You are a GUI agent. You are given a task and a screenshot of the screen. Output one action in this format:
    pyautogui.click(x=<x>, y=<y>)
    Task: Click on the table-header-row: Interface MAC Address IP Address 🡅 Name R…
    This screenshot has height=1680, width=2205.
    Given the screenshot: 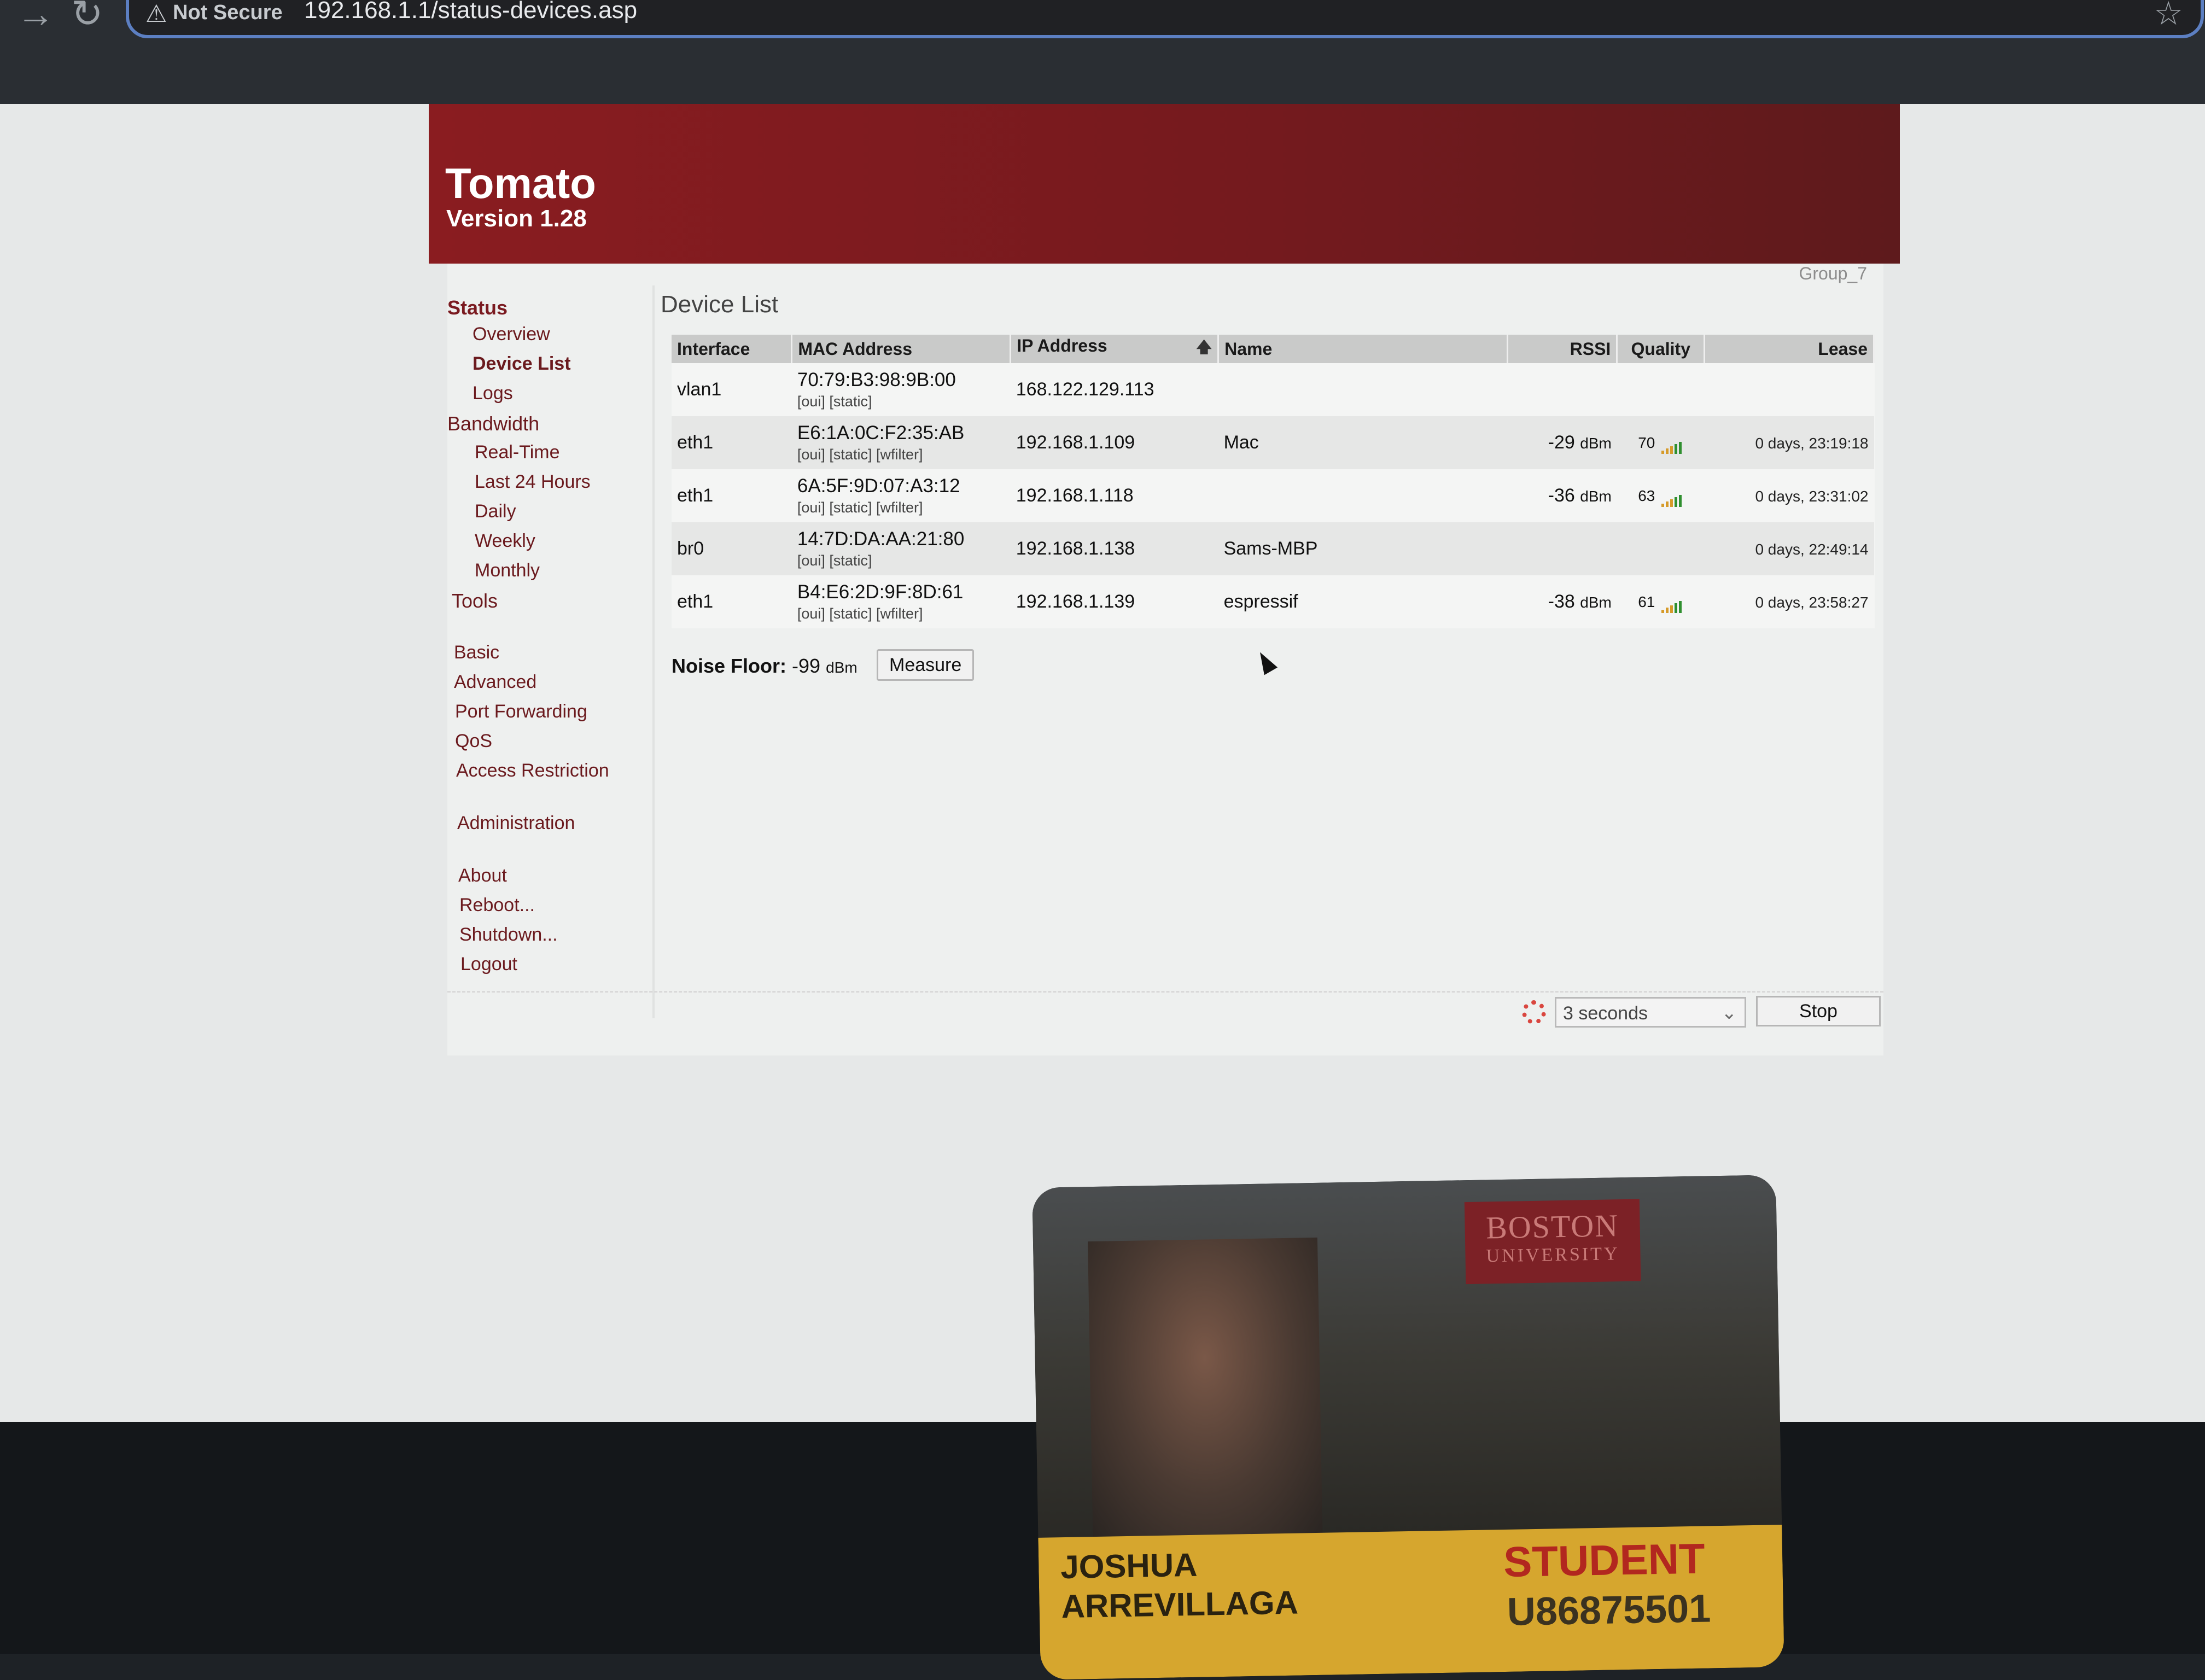 What is the action you would take?
    pyautogui.click(x=1273, y=349)
    